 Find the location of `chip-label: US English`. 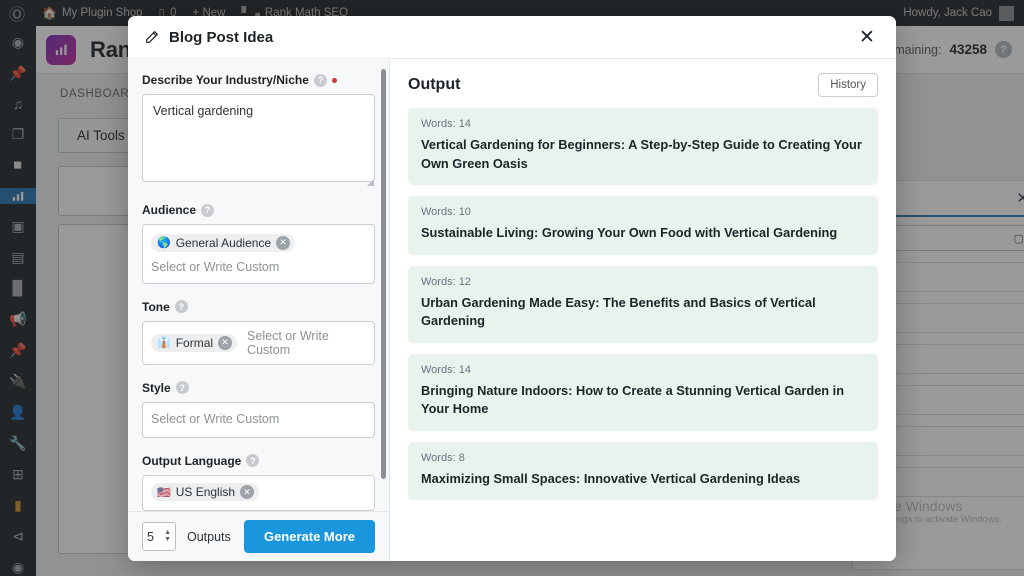

chip-label: US English is located at coordinates (205, 492).